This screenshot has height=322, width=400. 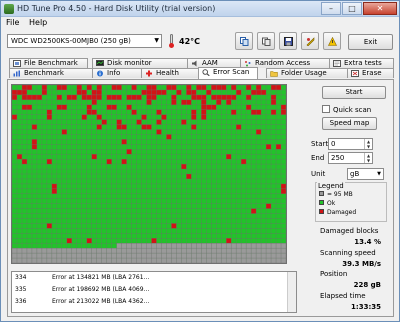 I want to click on drive-select: WDC WD2500KS-00MJB0 (250 gB) ▼, so click(x=84, y=41).